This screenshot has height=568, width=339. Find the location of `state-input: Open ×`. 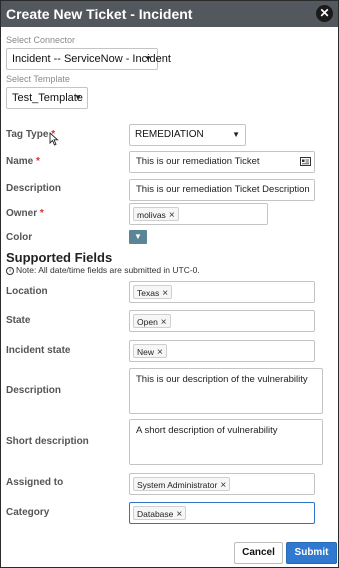

state-input: Open × is located at coordinates (222, 321).